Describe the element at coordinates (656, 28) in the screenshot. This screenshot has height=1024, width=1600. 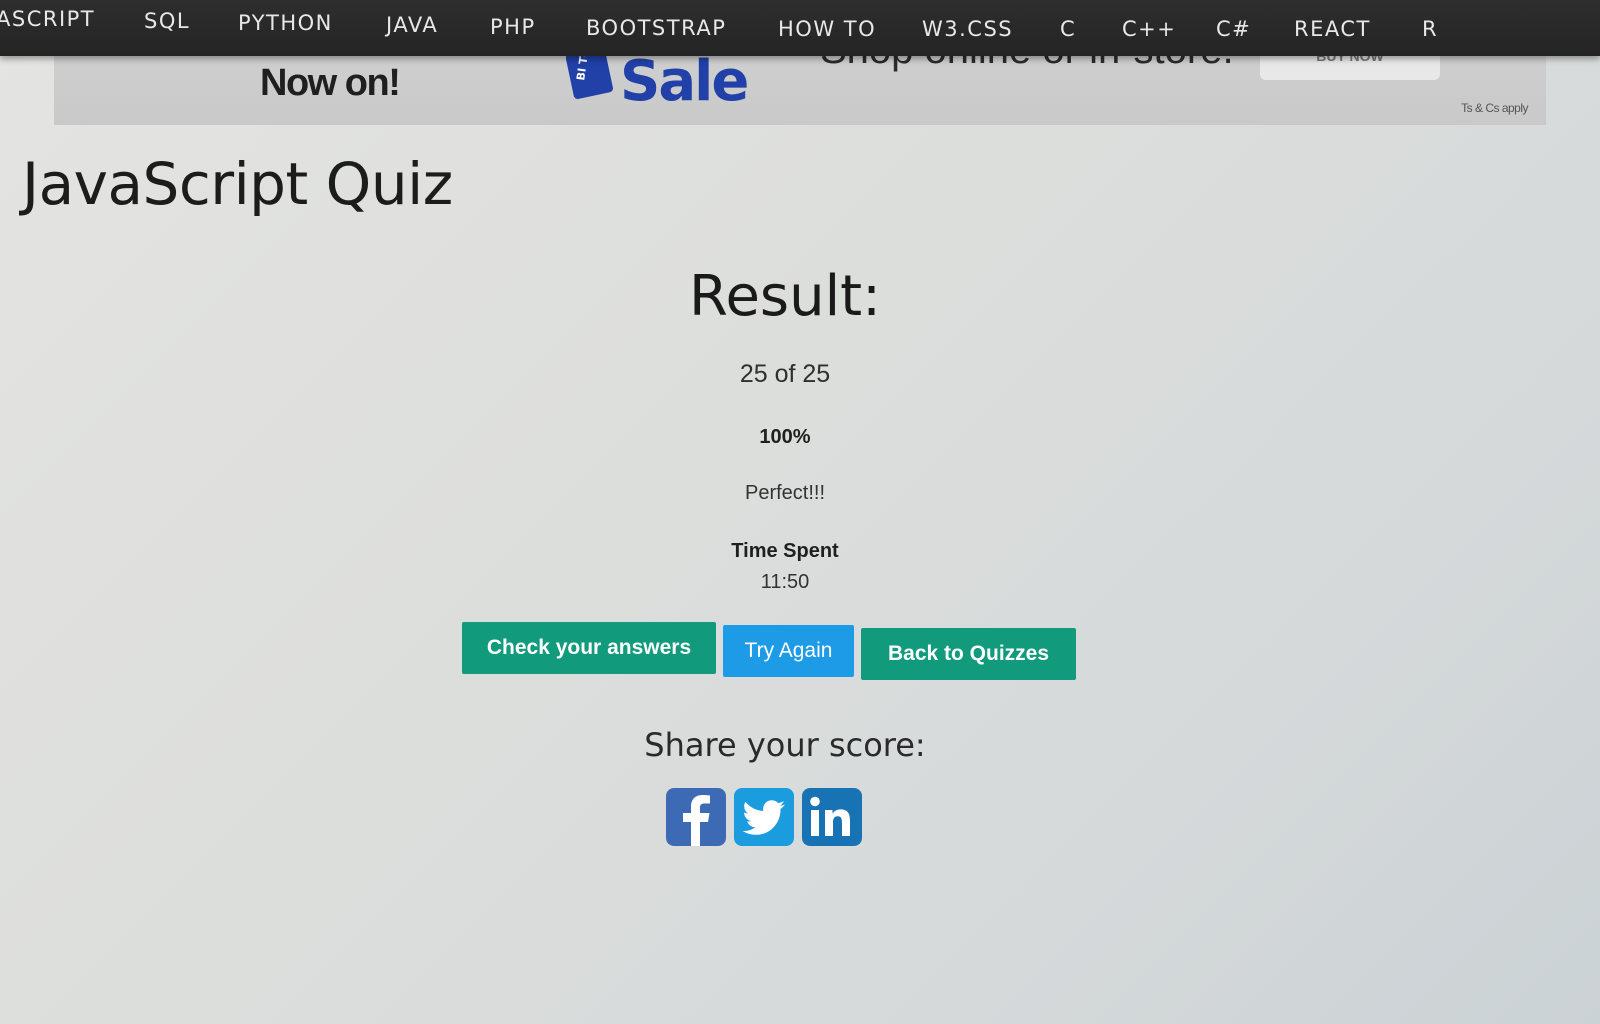
I see `nav-item-bootstrap: BOOTSTRAP` at that location.